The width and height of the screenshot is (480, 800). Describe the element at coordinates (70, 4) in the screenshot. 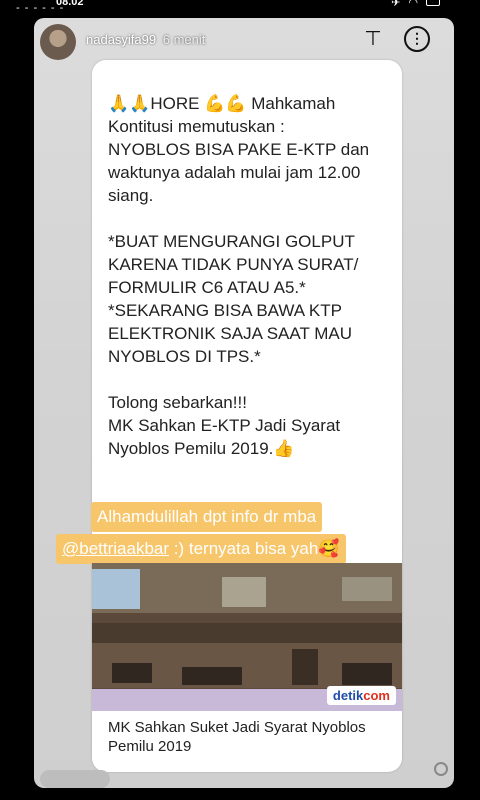

I see `status-time: 08.02` at that location.